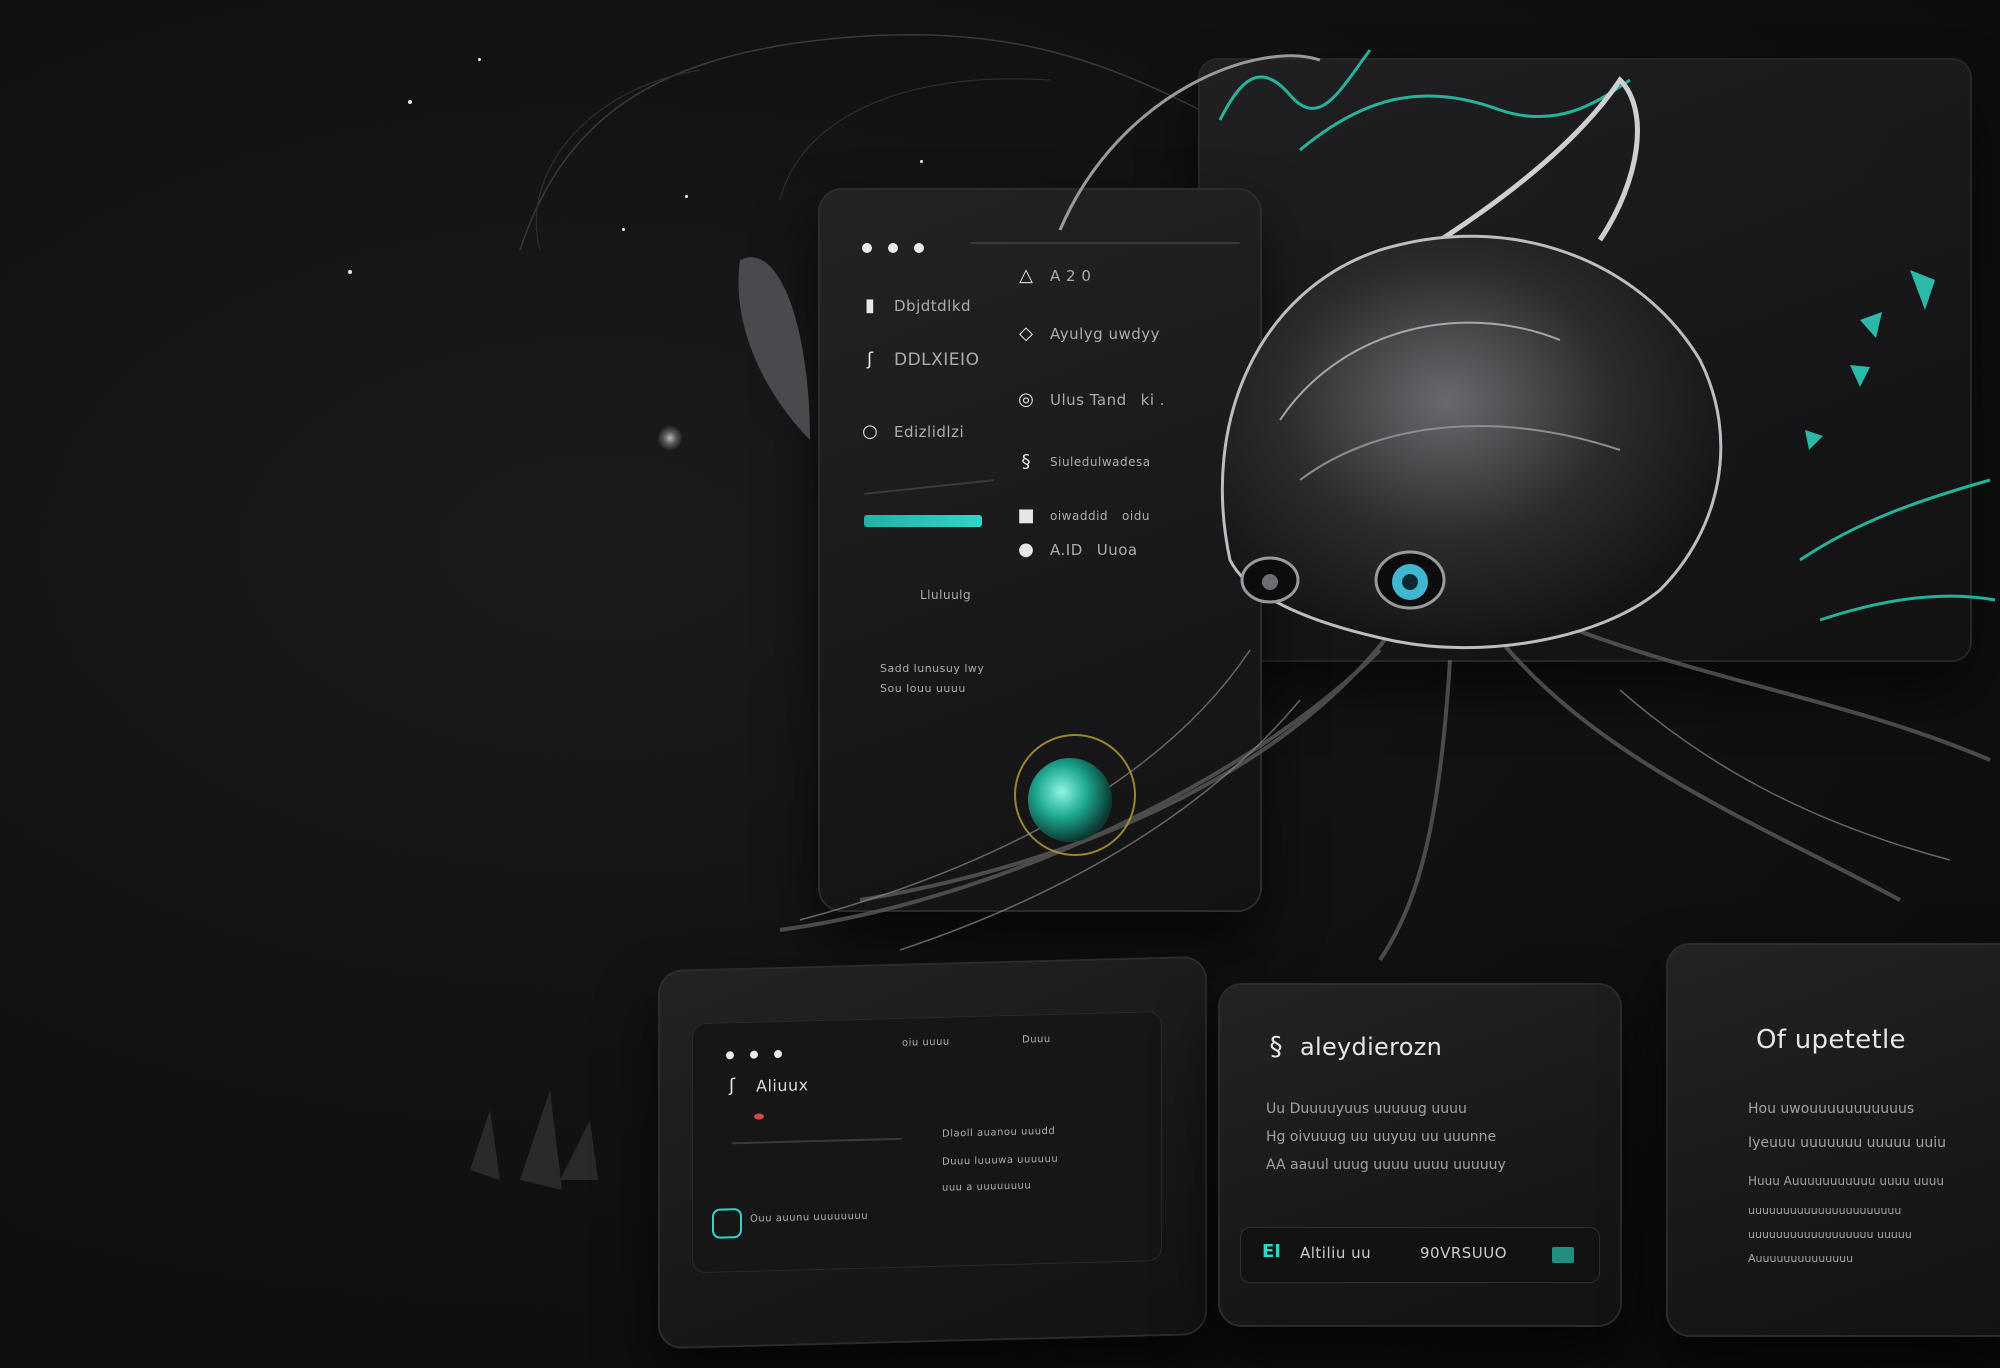  Describe the element at coordinates (1464, 1253) in the screenshot. I see `action-secondary-label: 90VRSUUO` at that location.